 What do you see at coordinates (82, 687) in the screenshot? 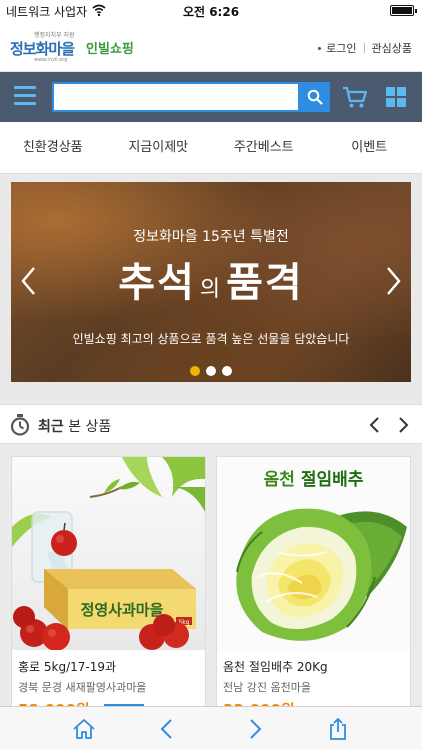
I see `product-origin: 경북 문경 새재팔영사과마을` at bounding box center [82, 687].